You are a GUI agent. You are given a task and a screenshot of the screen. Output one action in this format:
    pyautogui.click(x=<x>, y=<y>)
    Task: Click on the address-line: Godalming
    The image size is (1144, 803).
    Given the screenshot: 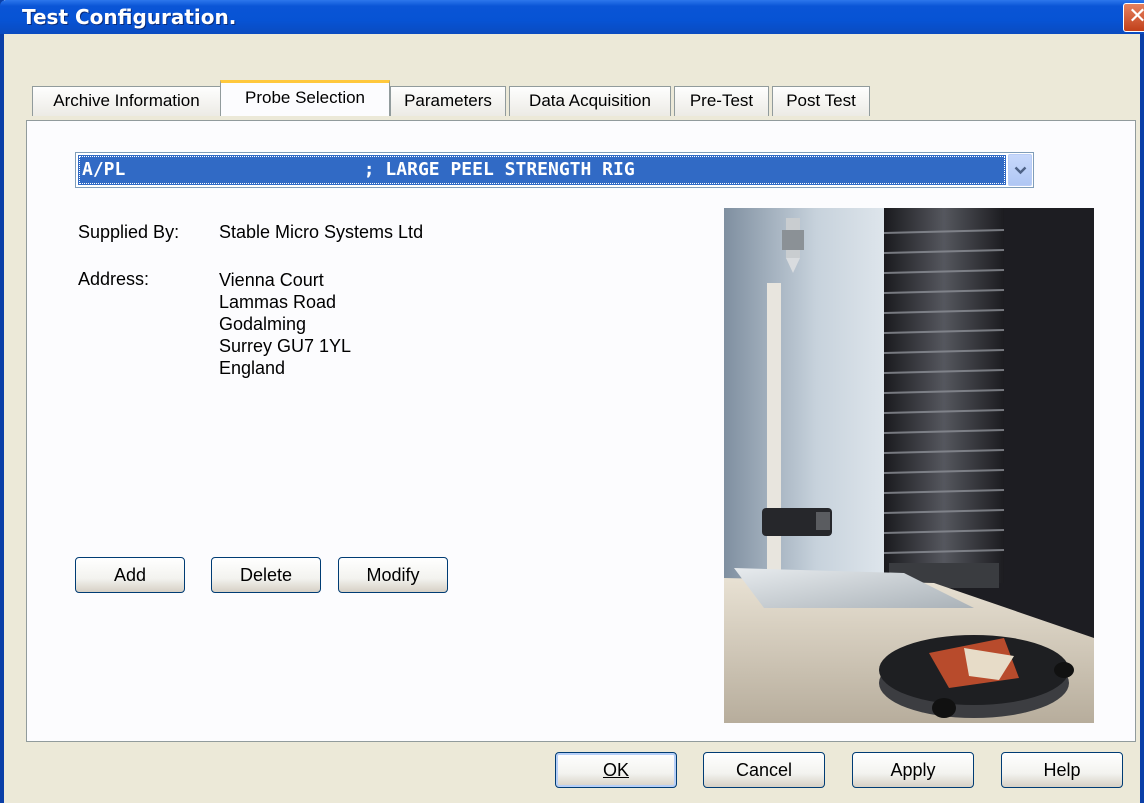 What is the action you would take?
    pyautogui.click(x=263, y=324)
    